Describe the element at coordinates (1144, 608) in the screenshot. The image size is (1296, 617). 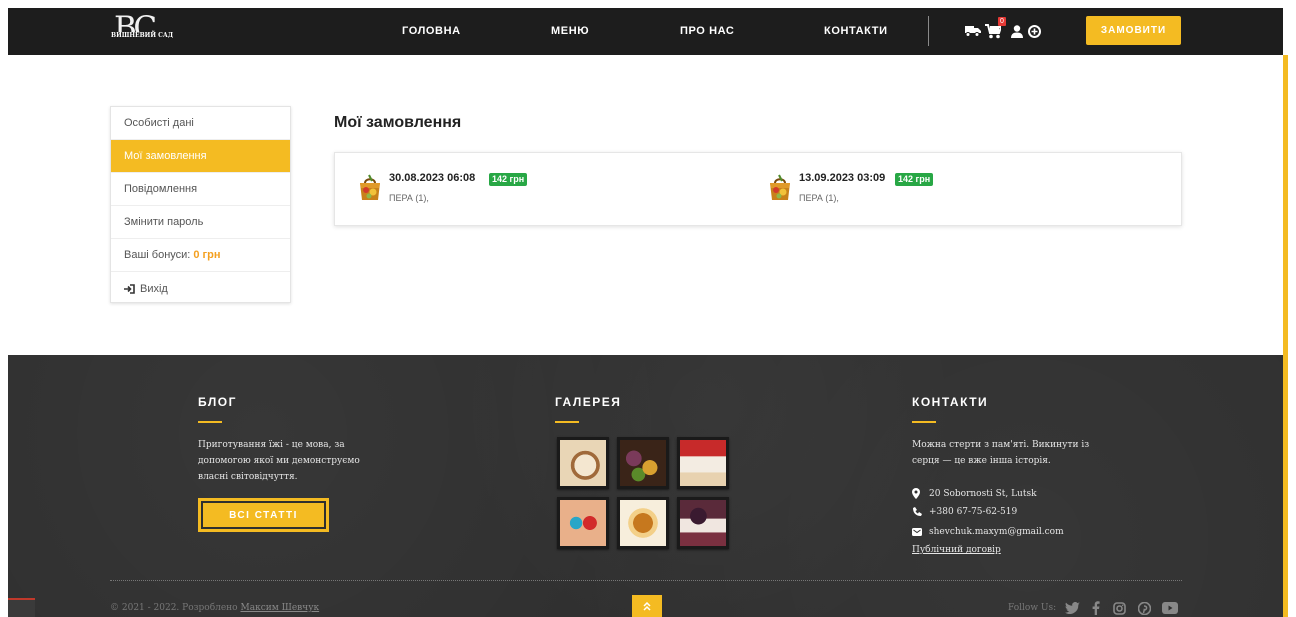
I see `pinterest-icon` at that location.